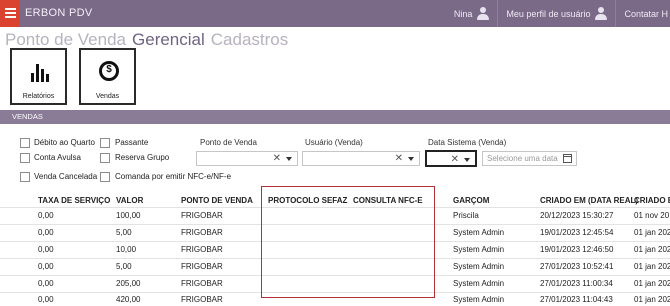 The height and width of the screenshot is (306, 670). I want to click on data-sistema-filter-label: Data Sistema (Venda), so click(467, 142).